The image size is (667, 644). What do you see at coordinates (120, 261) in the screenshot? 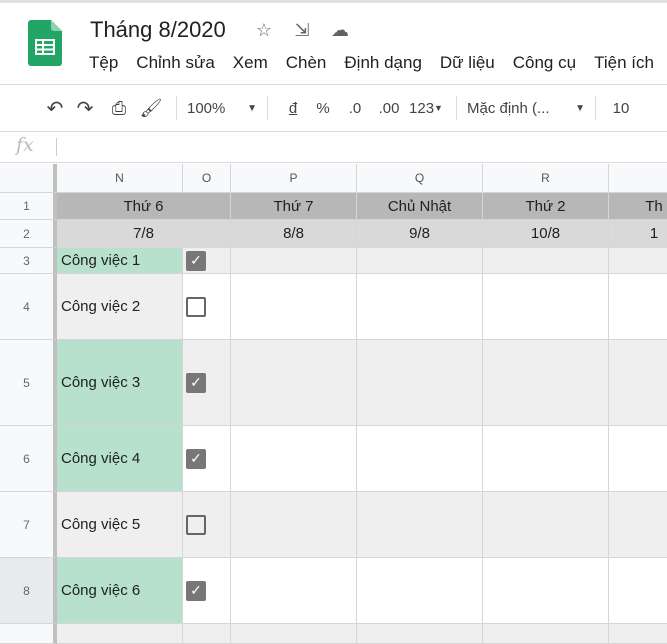
I see `task-cell: Công việc 1` at bounding box center [120, 261].